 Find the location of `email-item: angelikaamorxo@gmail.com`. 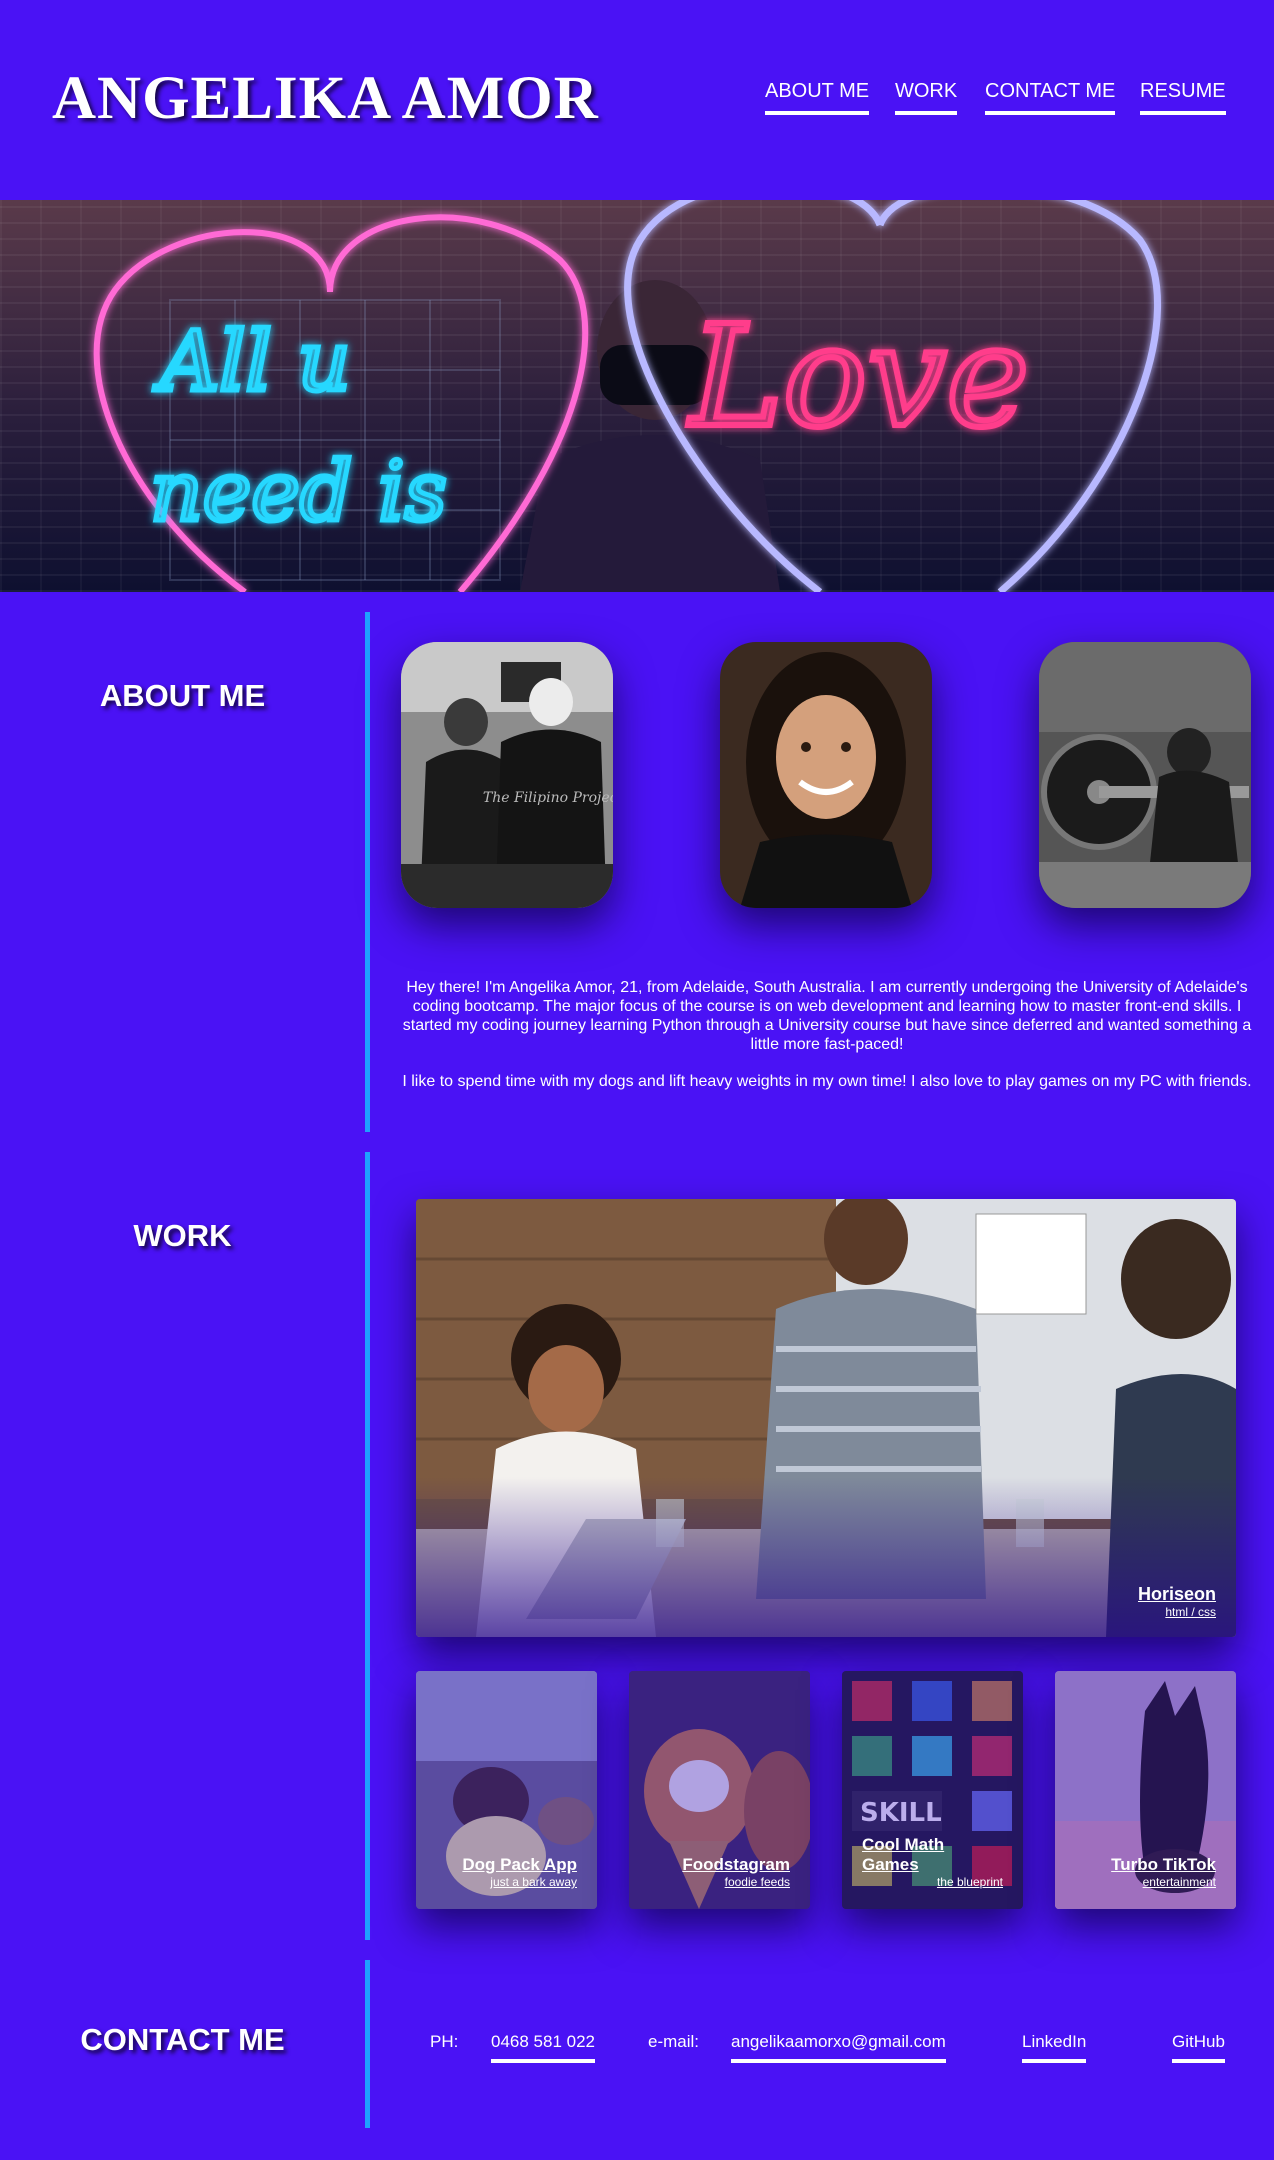

email-item: angelikaamorxo@gmail.com is located at coordinates (838, 2047).